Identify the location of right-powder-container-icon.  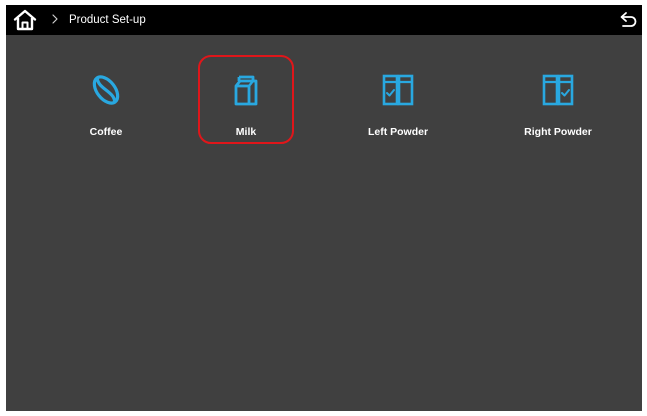
(558, 90).